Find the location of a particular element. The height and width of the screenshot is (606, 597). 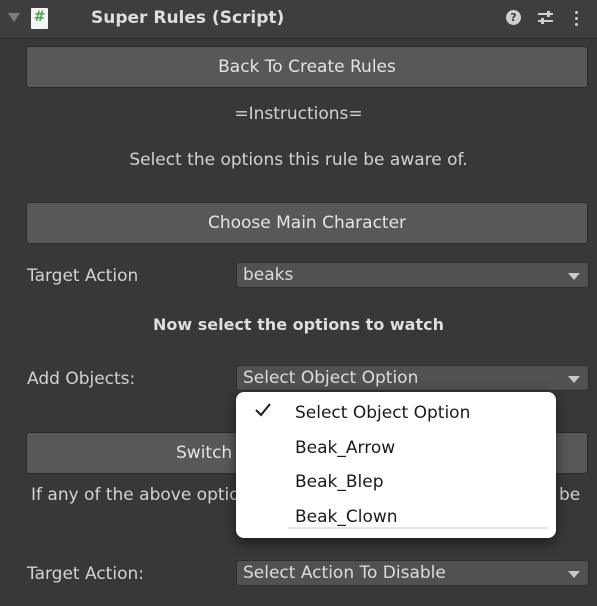

target-action-disable-dropdown: Select Action To Disable is located at coordinates (412, 573).